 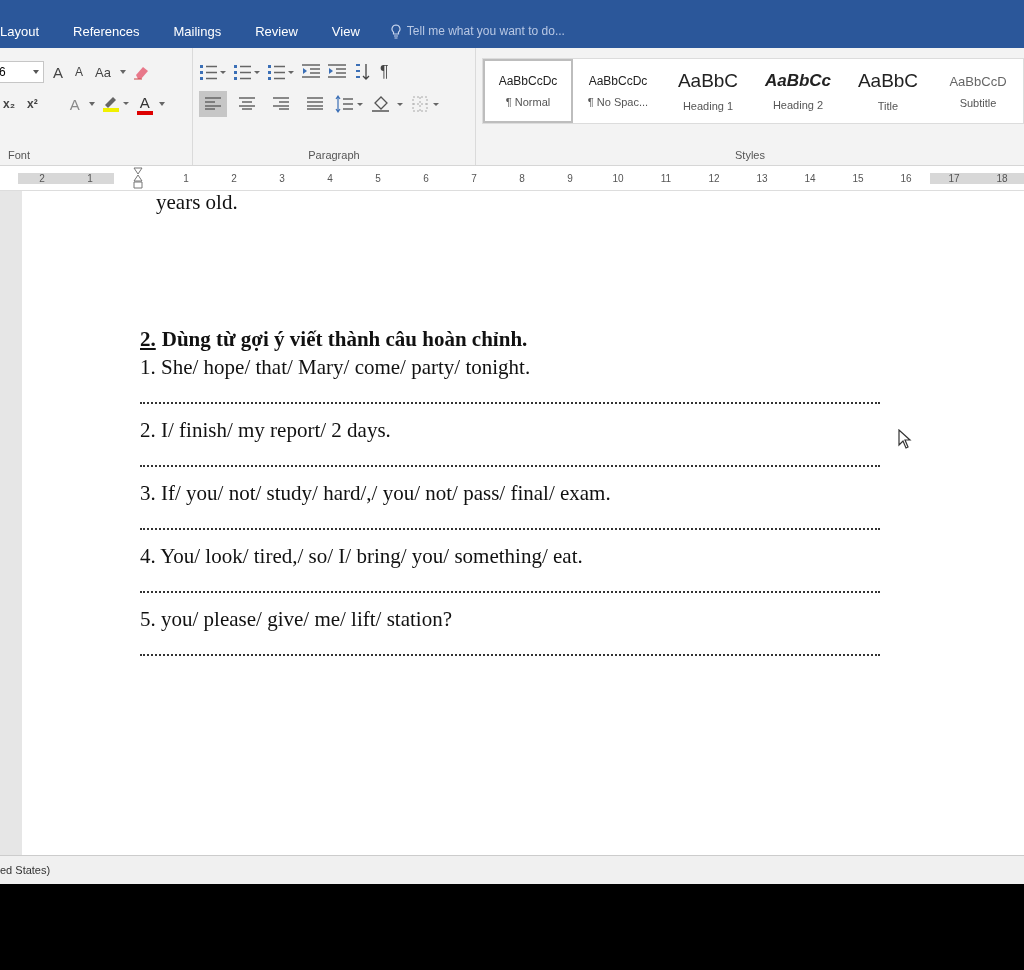 I want to click on language-status: ed States), so click(x=25, y=870).